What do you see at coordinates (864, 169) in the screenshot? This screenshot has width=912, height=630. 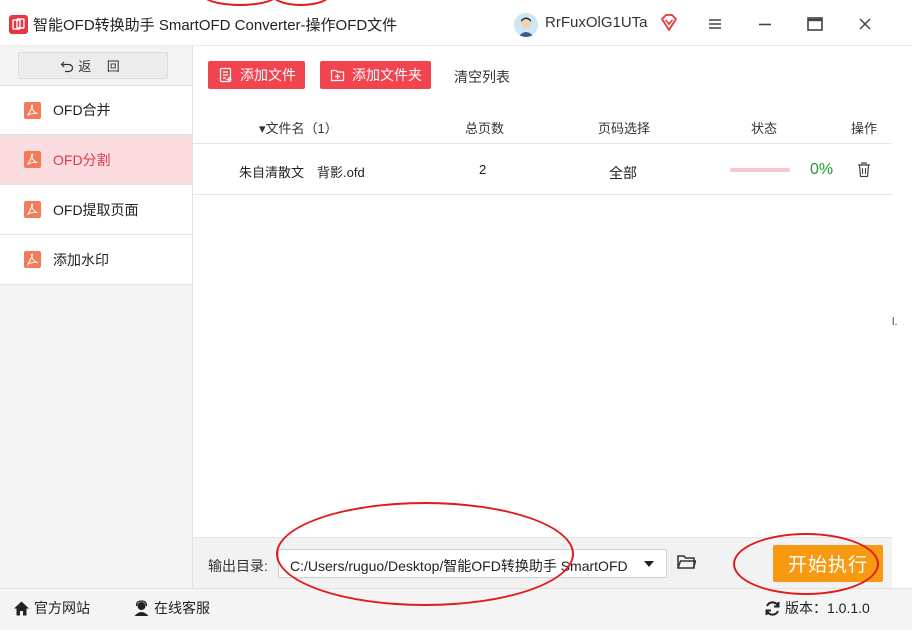 I see `trash-icon` at bounding box center [864, 169].